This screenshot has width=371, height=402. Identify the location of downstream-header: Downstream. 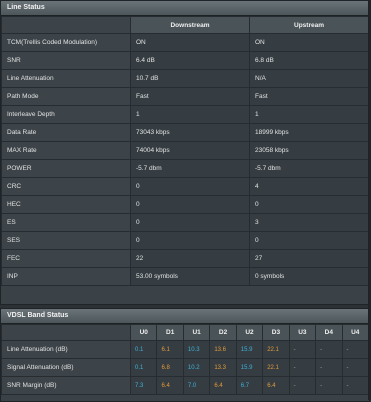
(190, 25).